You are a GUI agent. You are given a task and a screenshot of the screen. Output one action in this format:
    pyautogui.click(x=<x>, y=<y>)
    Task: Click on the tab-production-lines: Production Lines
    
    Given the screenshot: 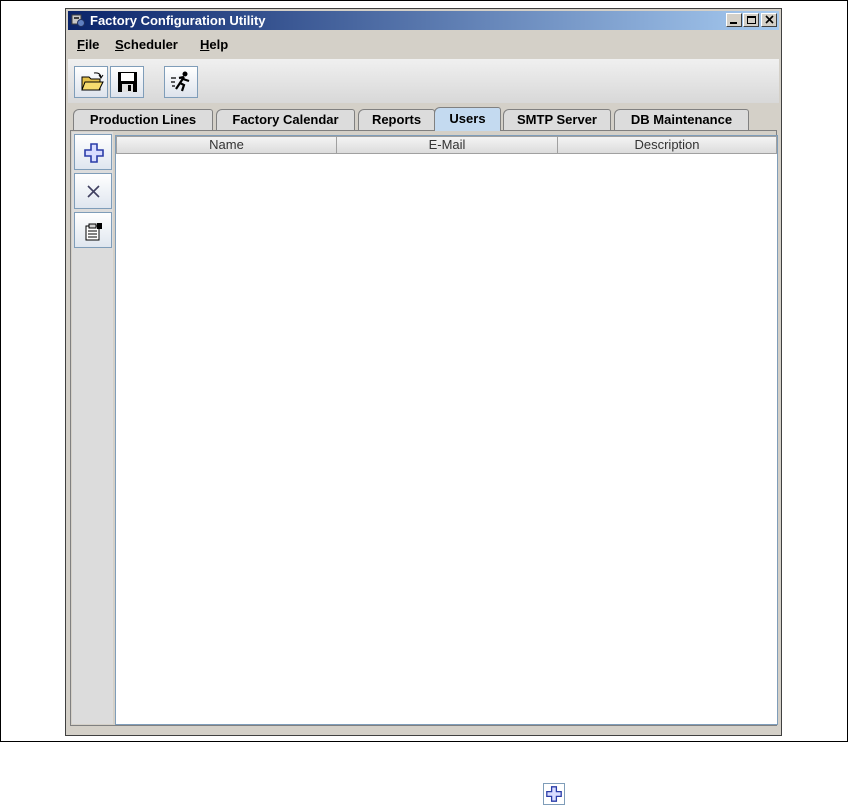 What is the action you would take?
    pyautogui.click(x=143, y=120)
    